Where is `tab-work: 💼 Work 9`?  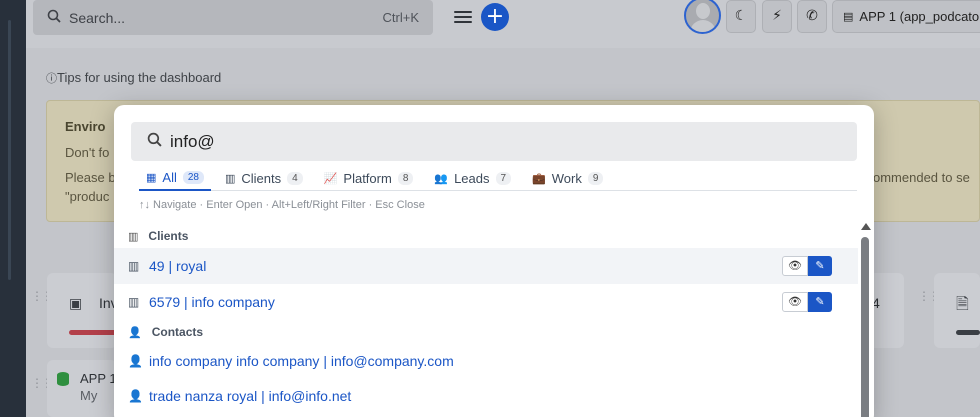
tab-work: 💼 Work 9 is located at coordinates (567, 178).